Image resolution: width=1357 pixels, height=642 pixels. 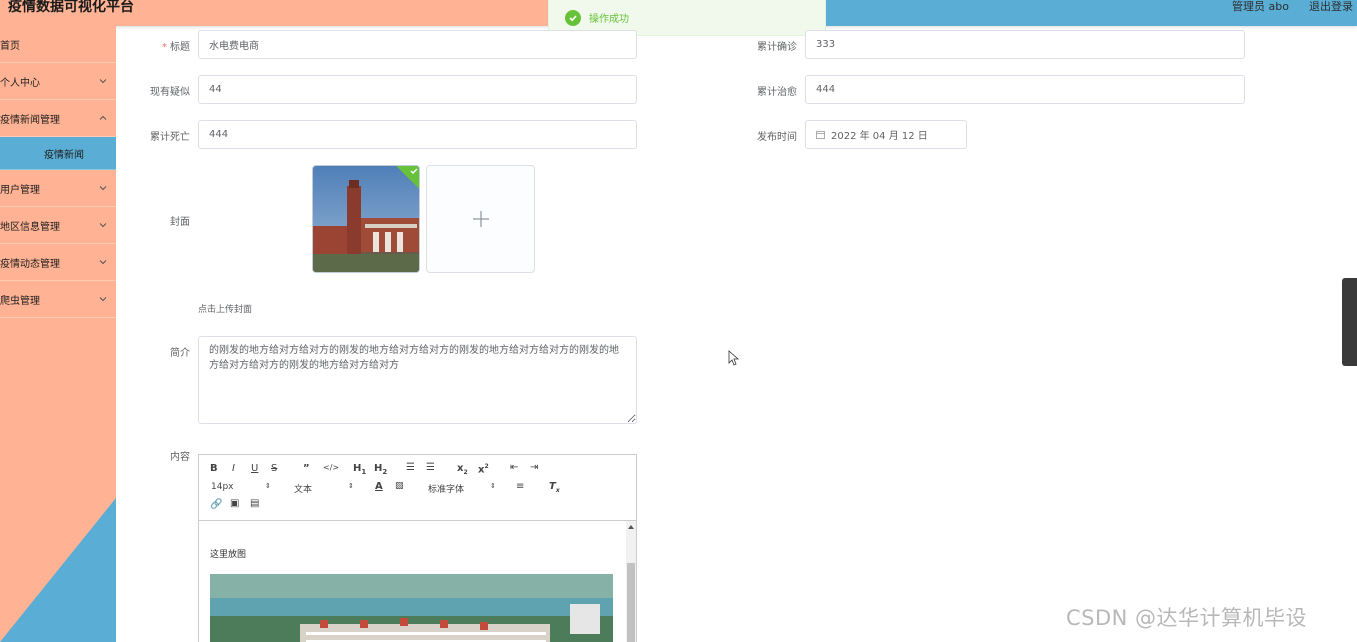 I want to click on publish-date-picker: 2022 年 04 月 12 日, so click(x=886, y=134).